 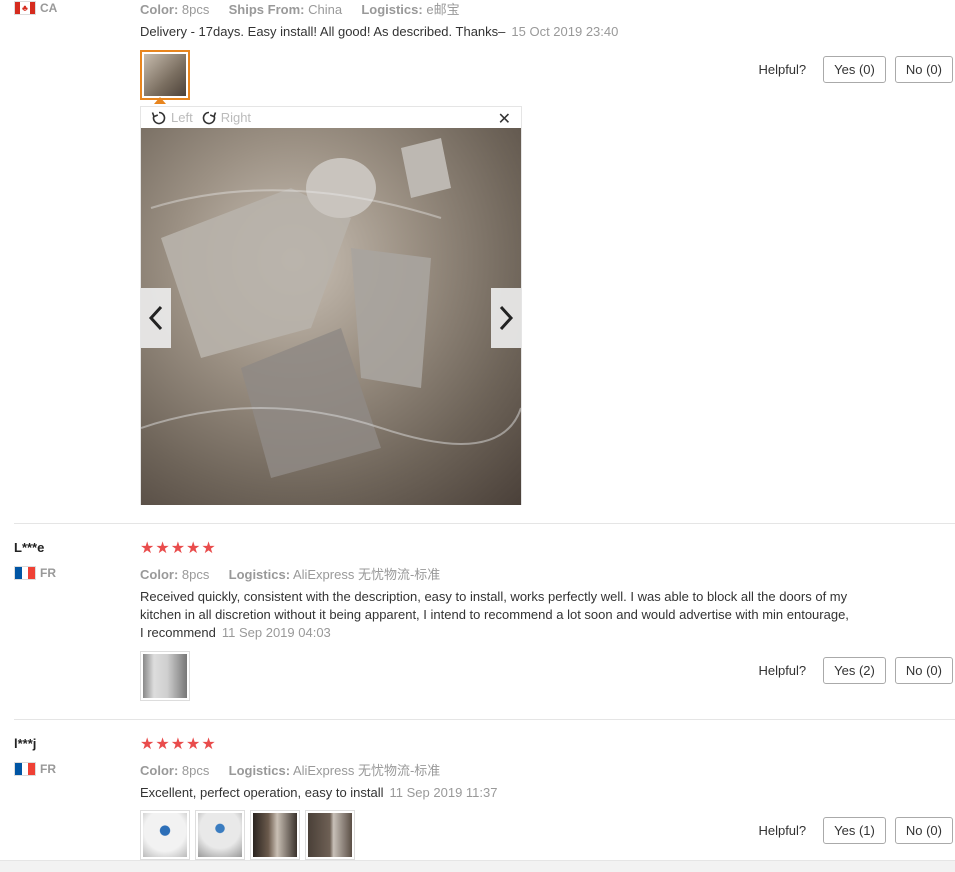 I want to click on close-icon: ✕, so click(x=504, y=119).